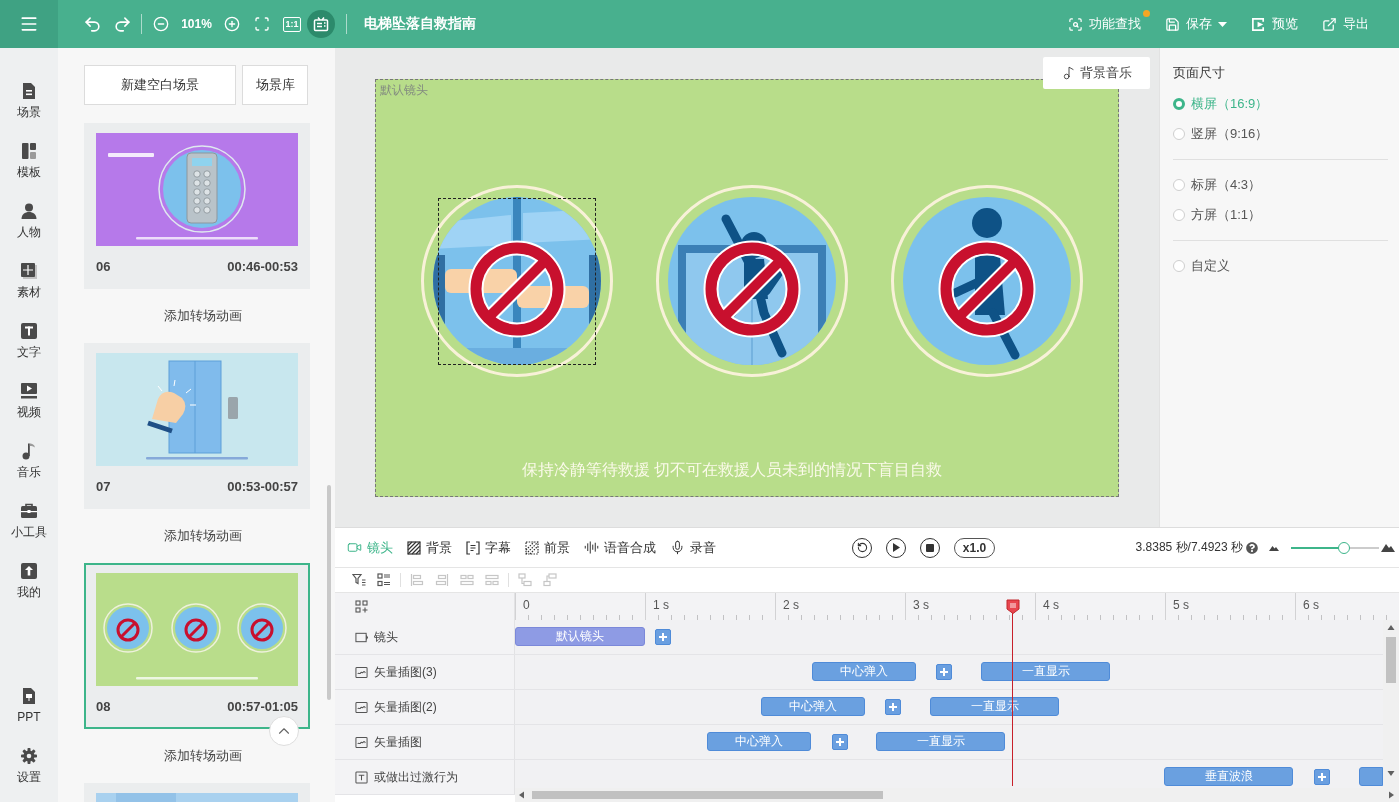 The width and height of the screenshot is (1399, 802). I want to click on selection-frame, so click(517, 281).